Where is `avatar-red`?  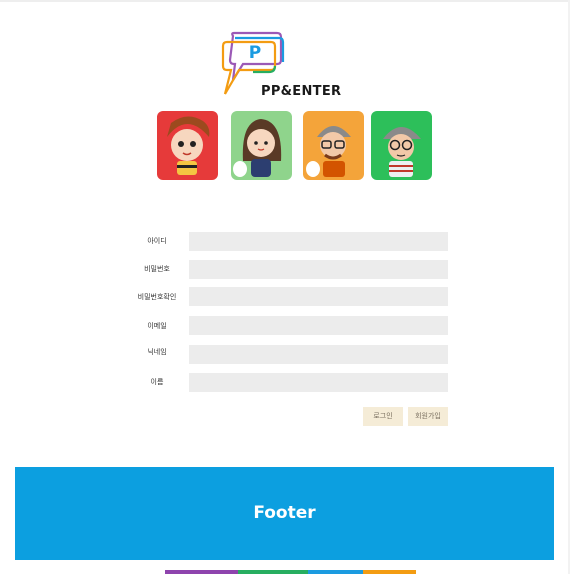 avatar-red is located at coordinates (187, 145).